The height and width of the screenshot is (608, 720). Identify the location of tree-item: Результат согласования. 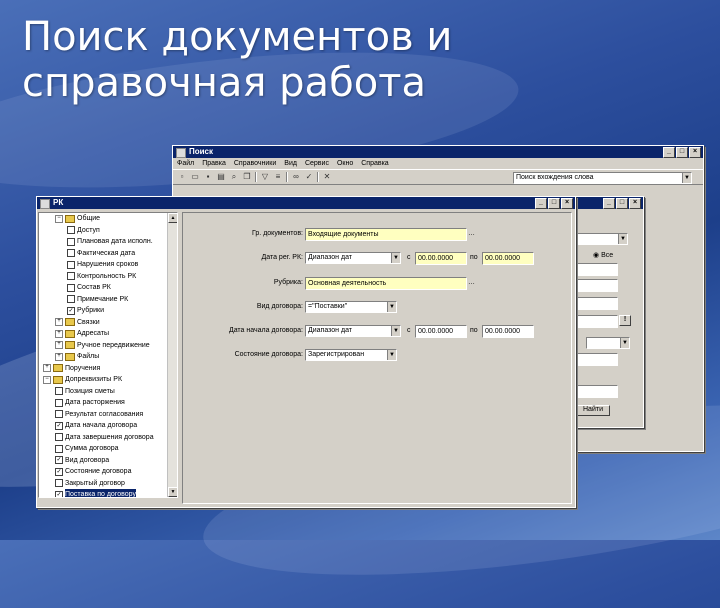
(108, 415).